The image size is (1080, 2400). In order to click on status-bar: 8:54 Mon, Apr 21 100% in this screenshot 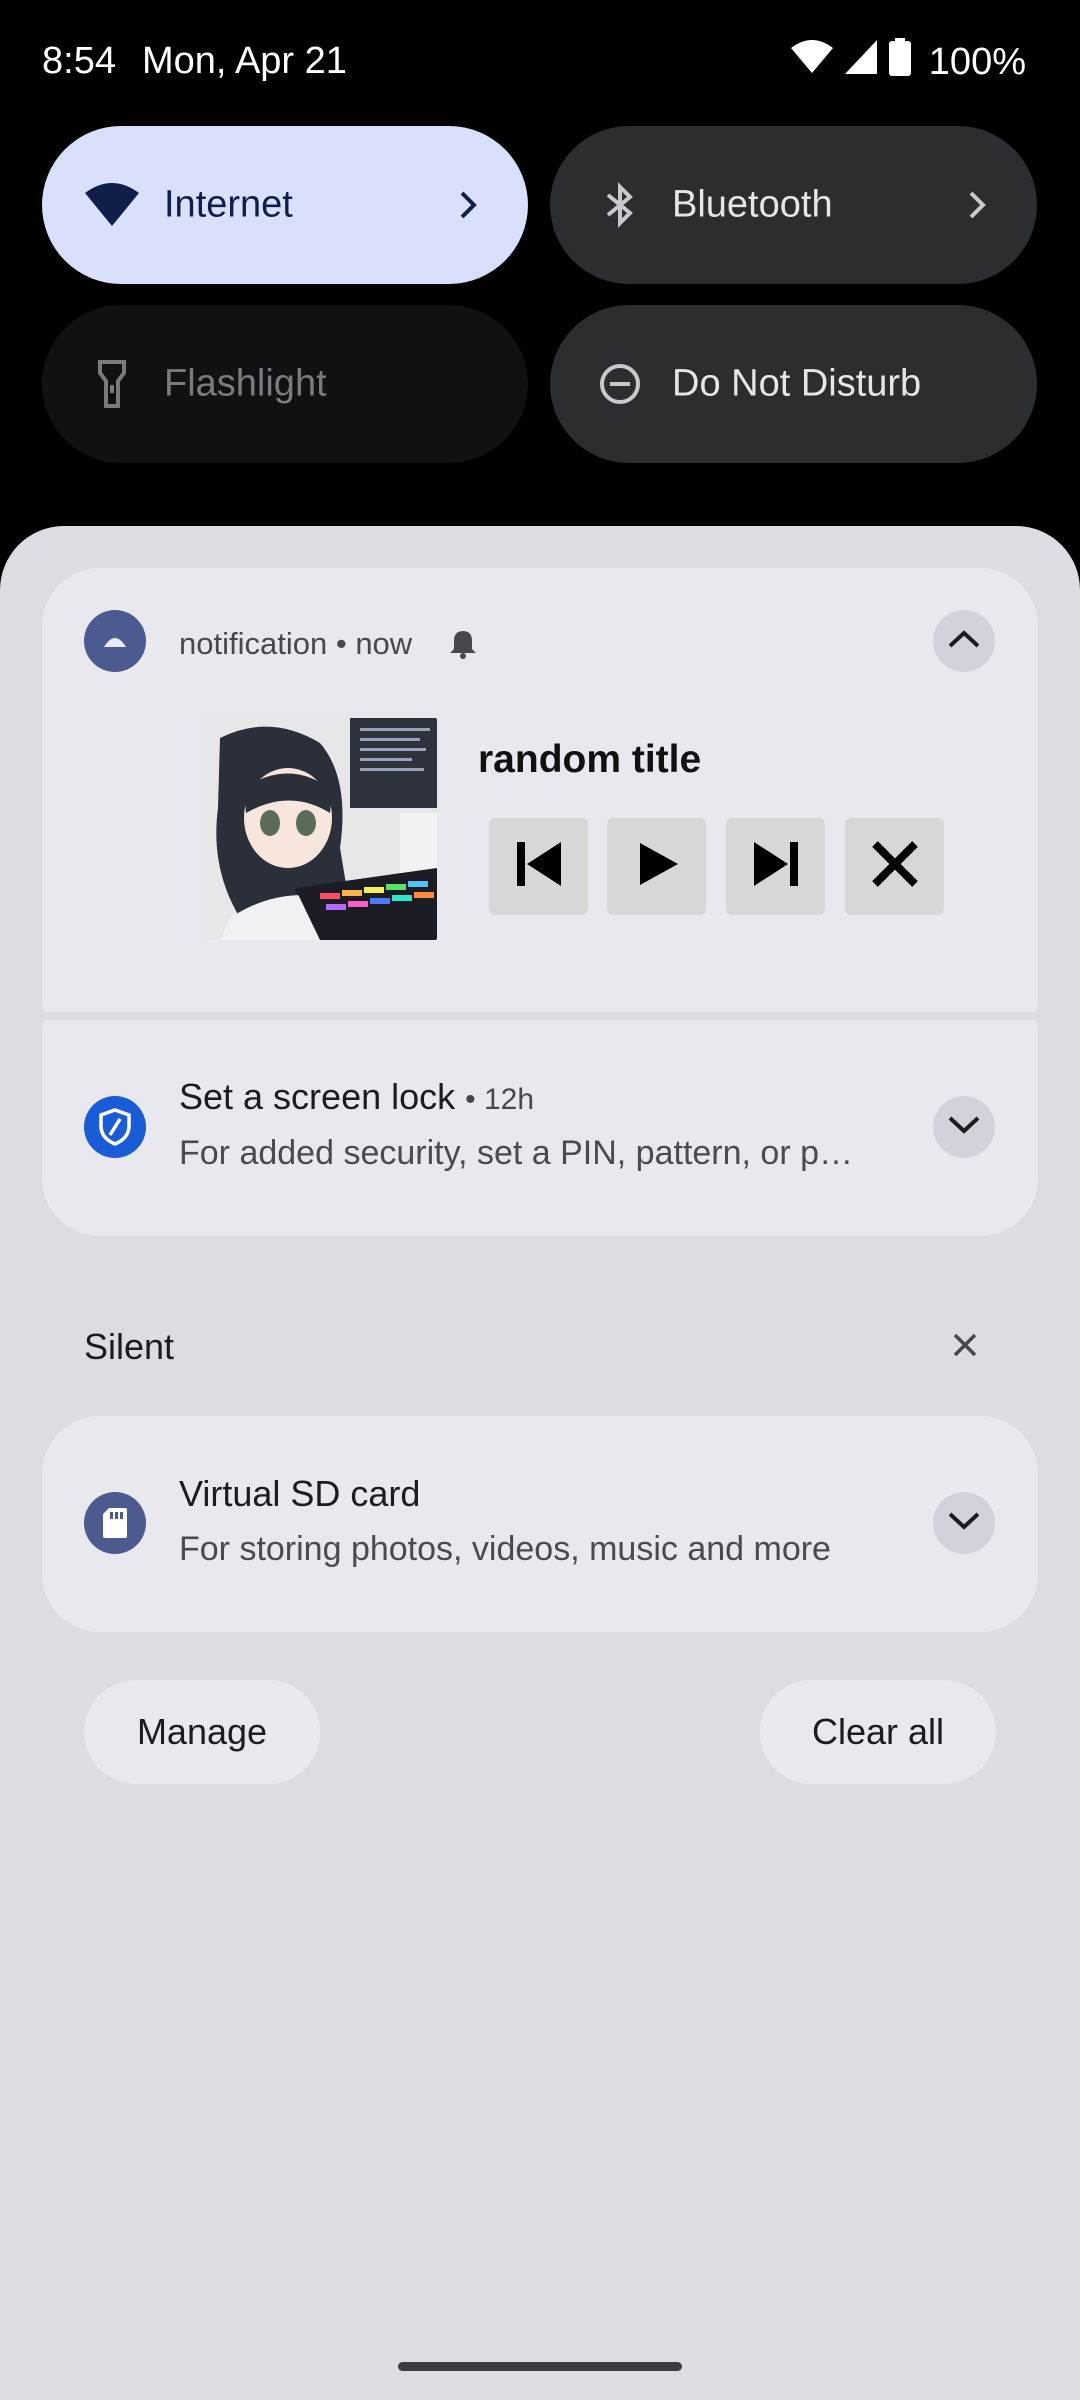, I will do `click(540, 62)`.